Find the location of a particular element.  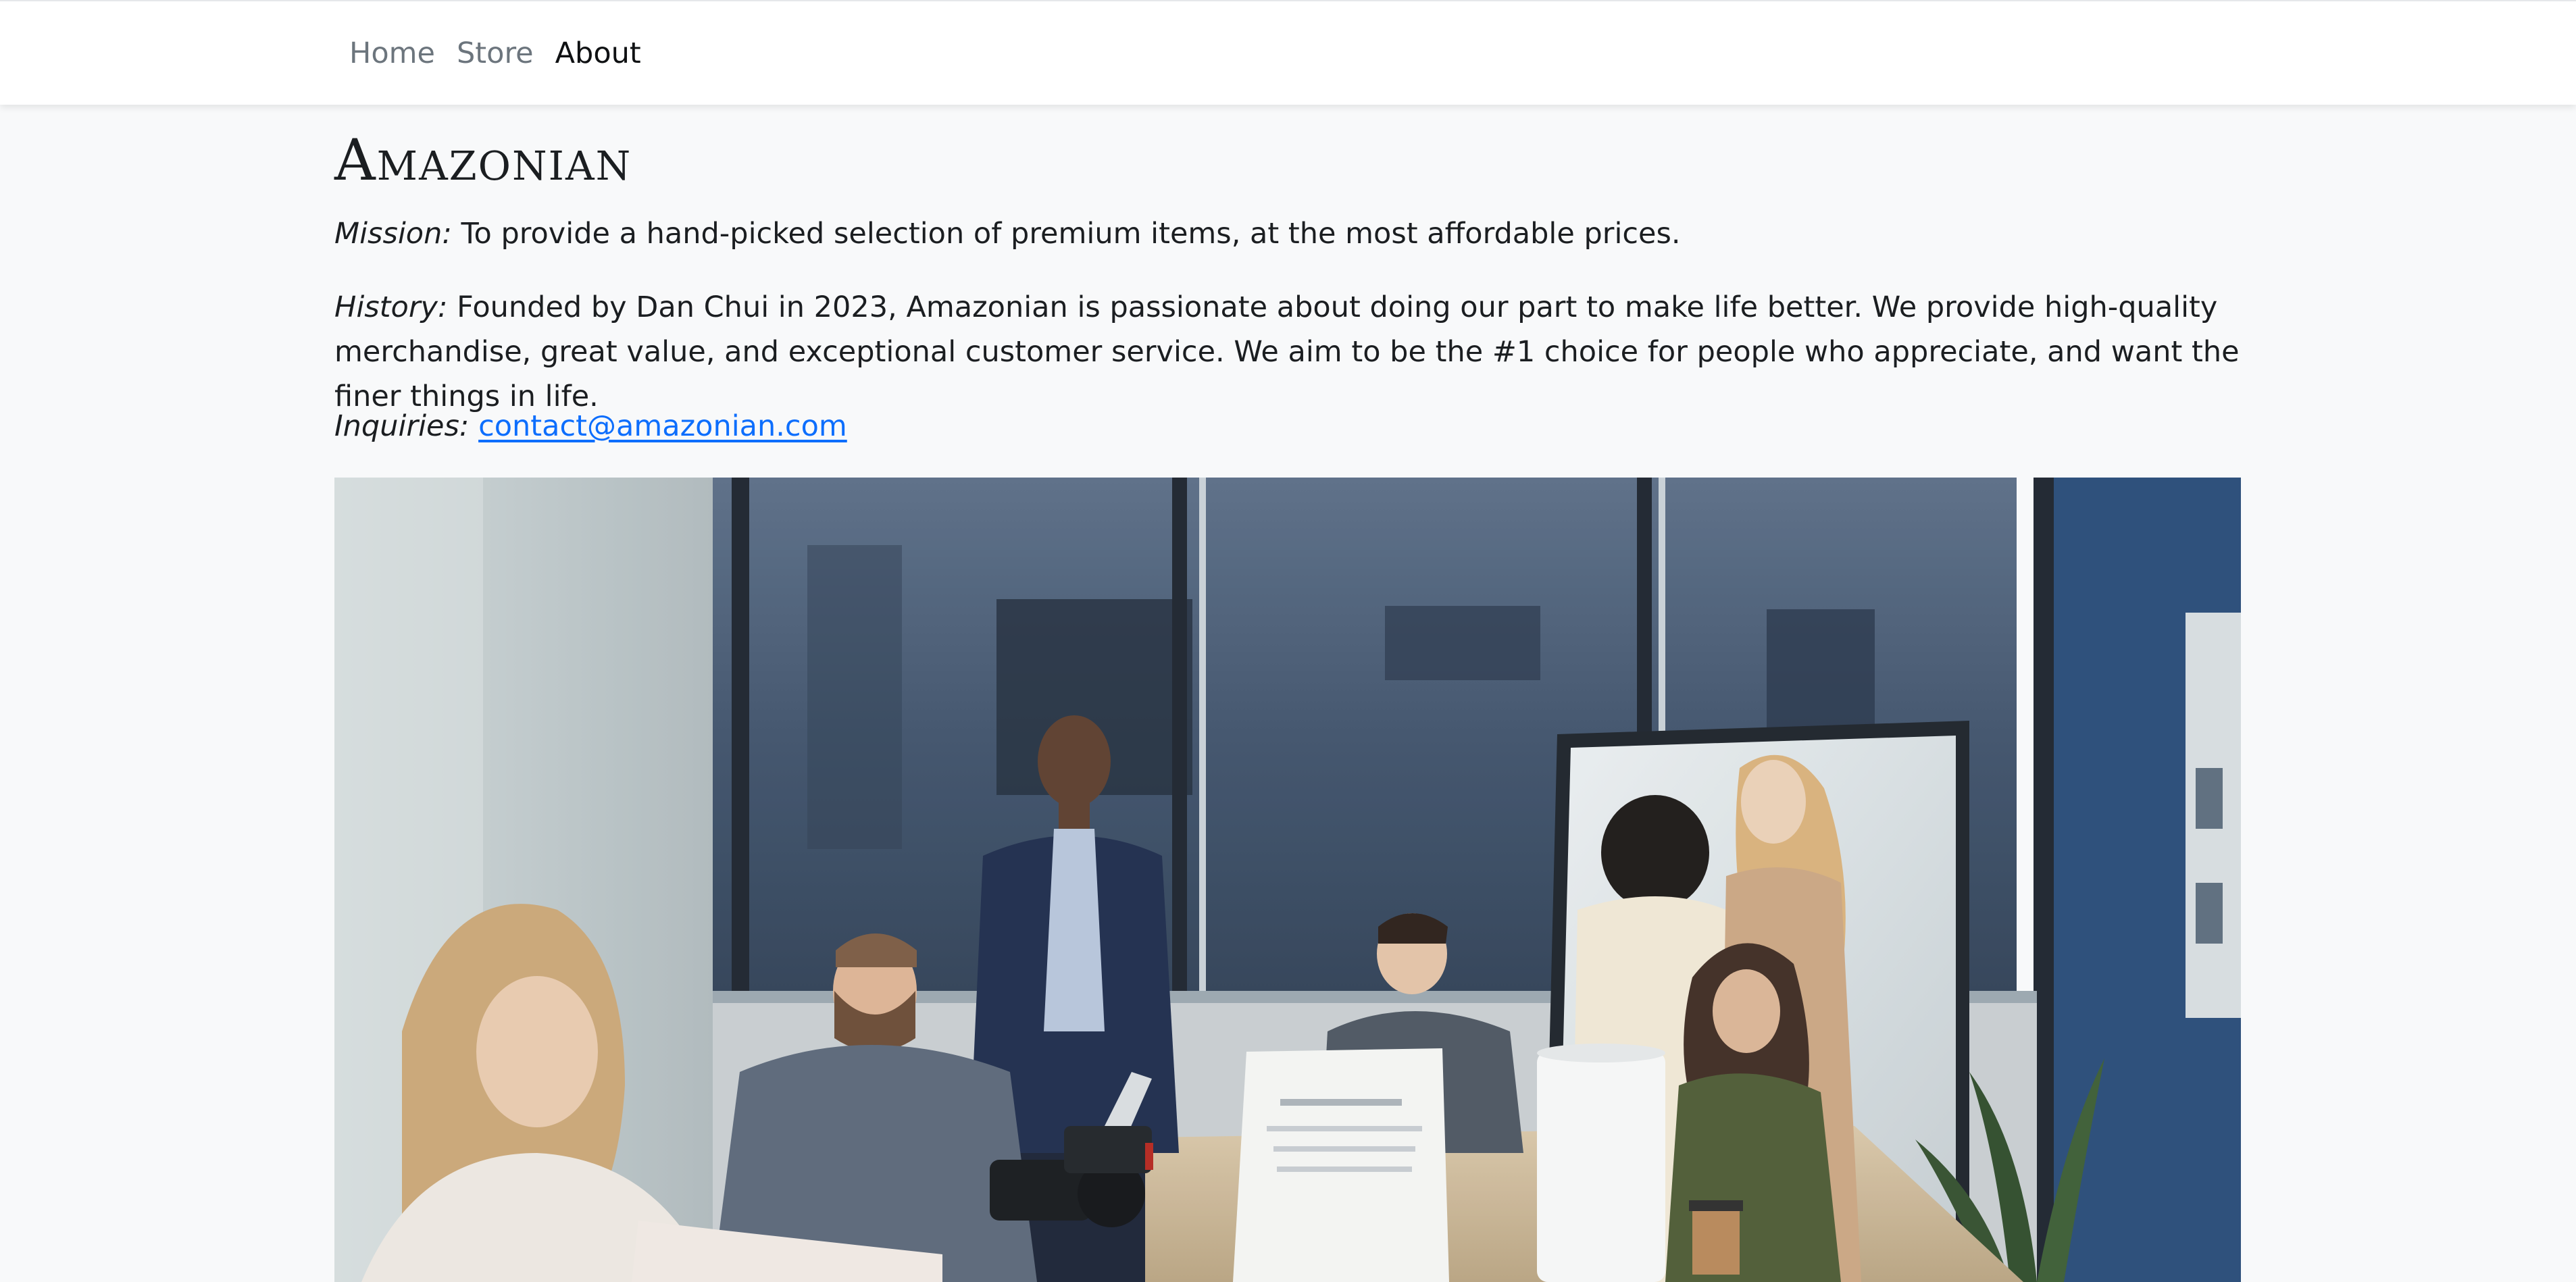

history-label: History: is located at coordinates (391, 307).